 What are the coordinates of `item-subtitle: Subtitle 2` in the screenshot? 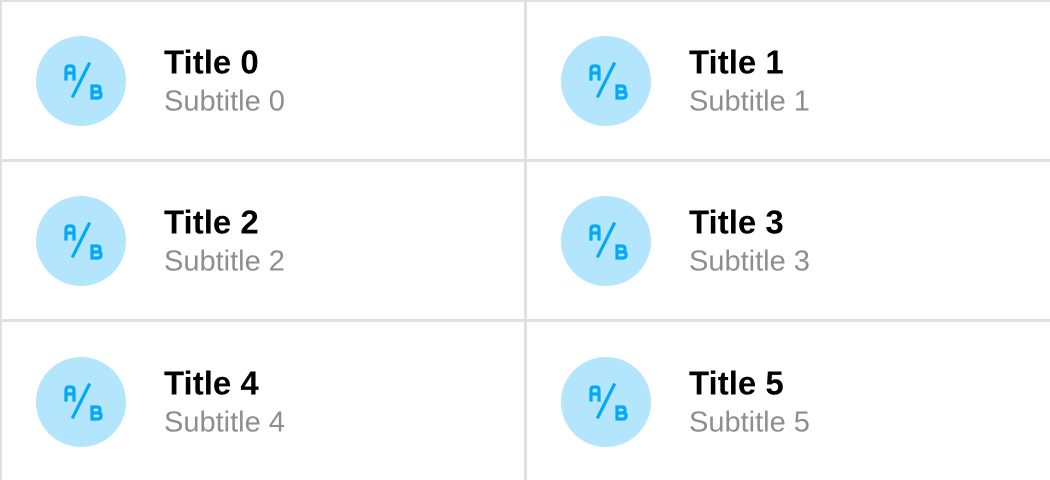 It's located at (224, 261).